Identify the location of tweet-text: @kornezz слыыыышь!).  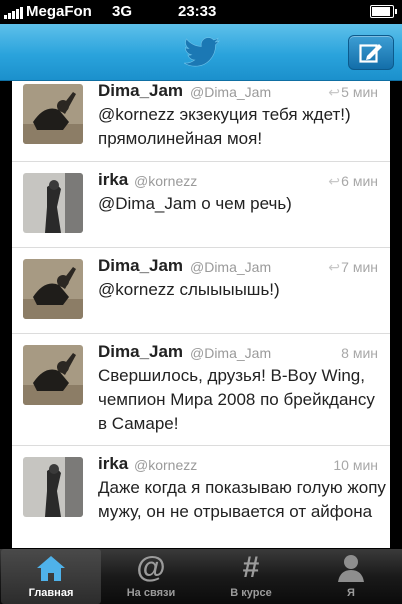
(189, 289).